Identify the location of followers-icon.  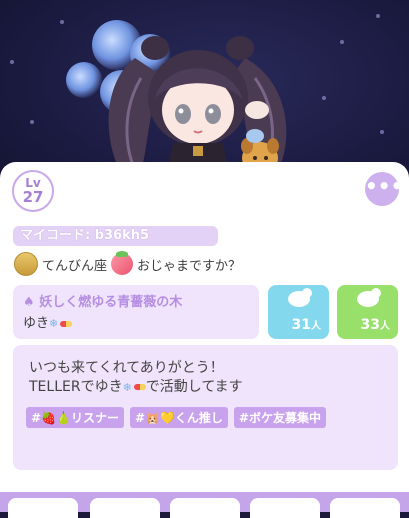
(300, 297).